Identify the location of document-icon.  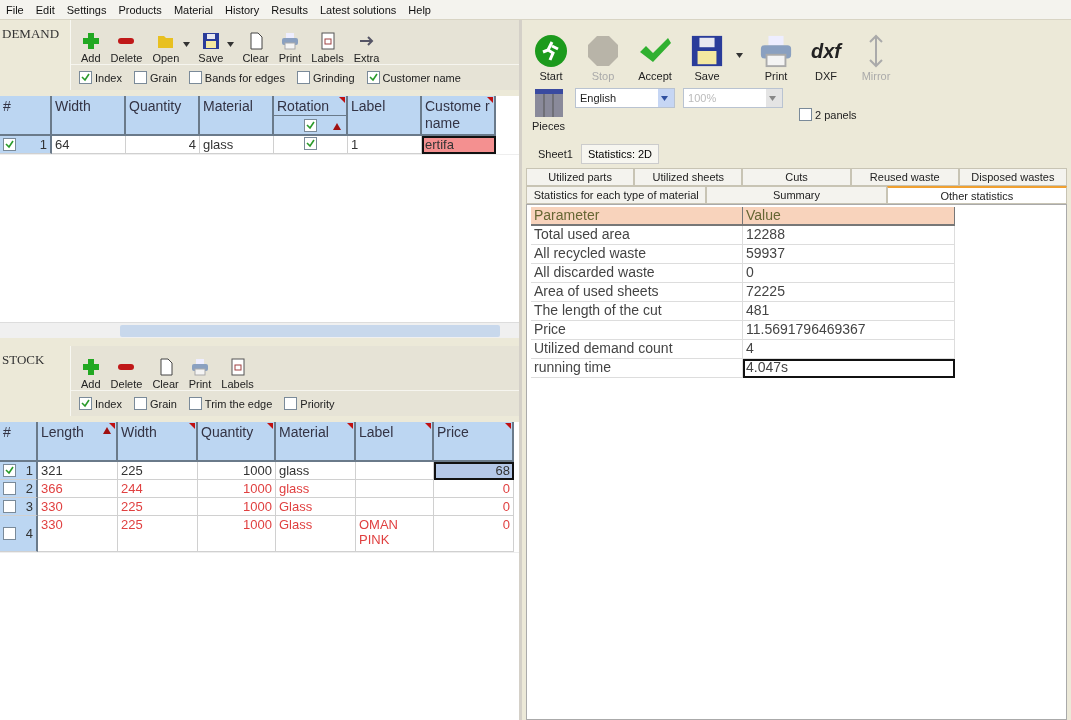
(237, 367).